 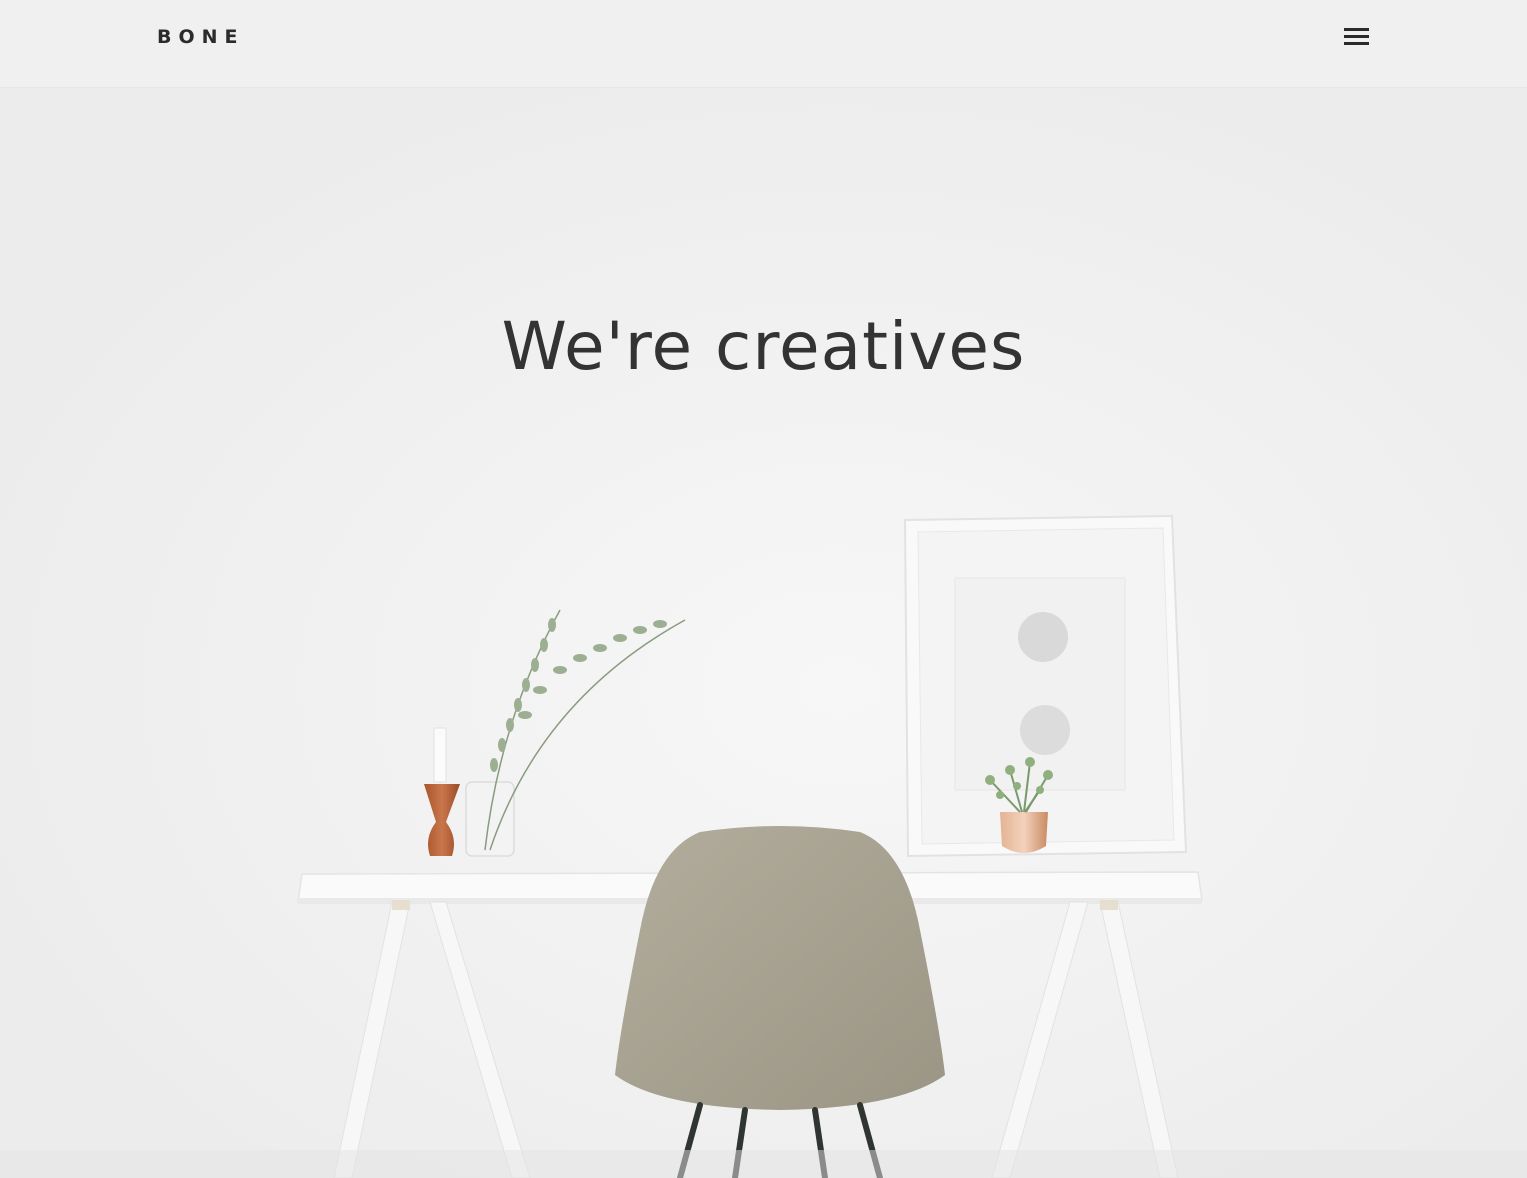 What do you see at coordinates (1045, 686) in the screenshot?
I see `picture-frame` at bounding box center [1045, 686].